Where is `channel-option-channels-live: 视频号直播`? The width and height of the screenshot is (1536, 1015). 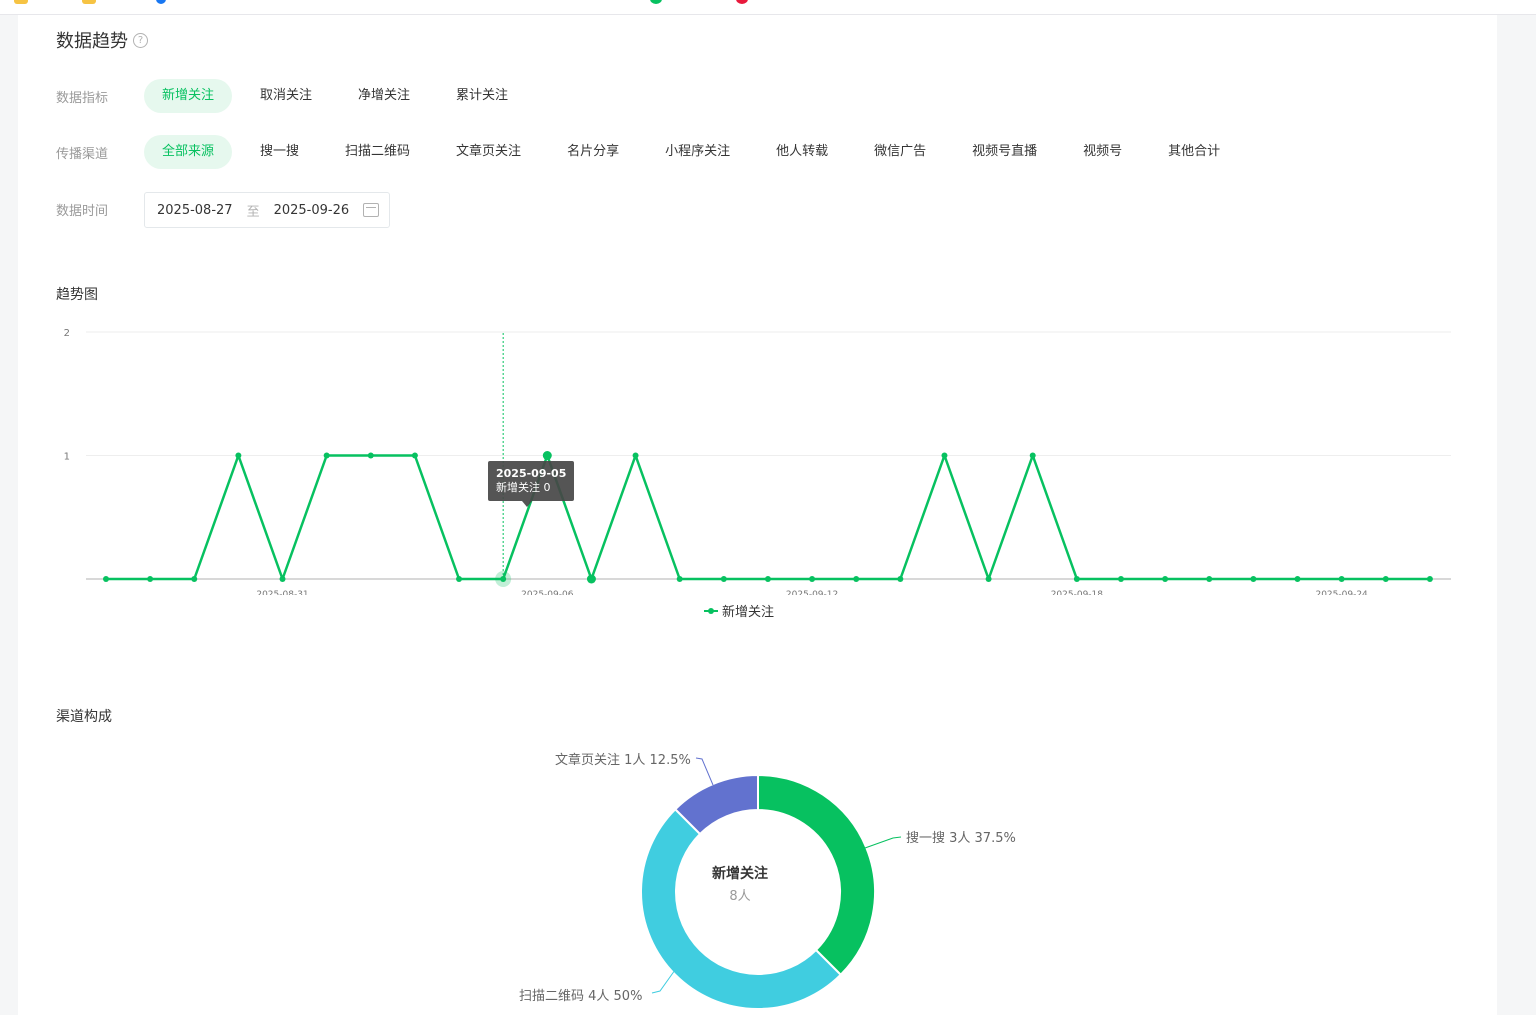 channel-option-channels-live: 视频号直播 is located at coordinates (1004, 152).